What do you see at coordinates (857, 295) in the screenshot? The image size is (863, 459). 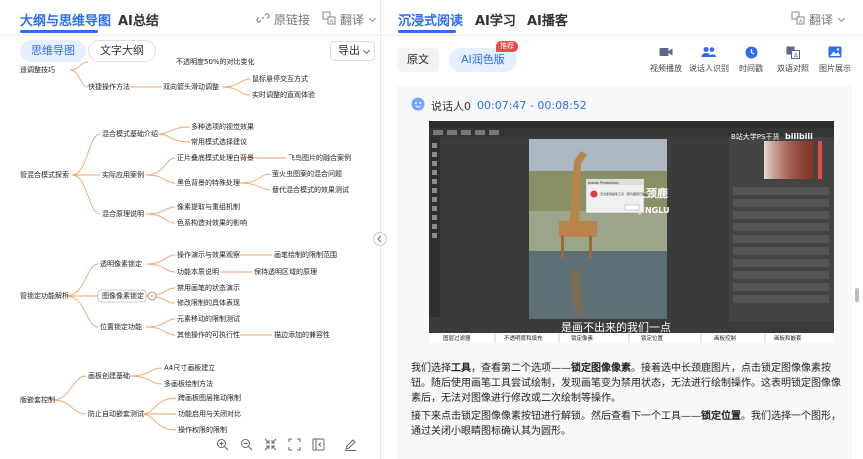 I see `scrollbar-thumb` at bounding box center [857, 295].